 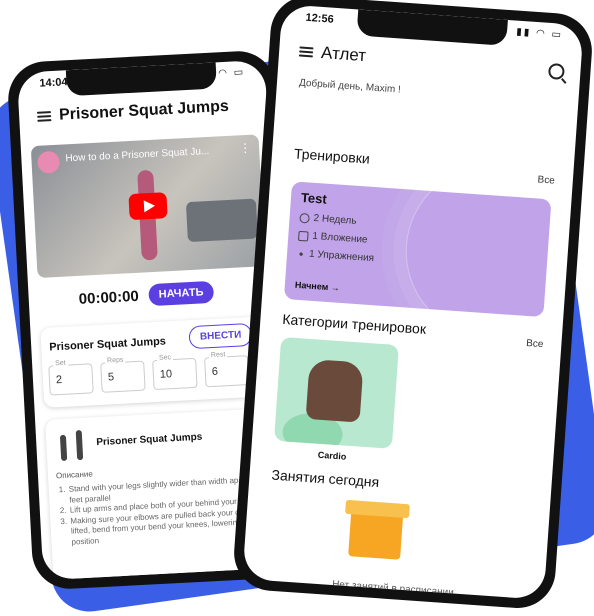 What do you see at coordinates (303, 236) in the screenshot?
I see `video-icon` at bounding box center [303, 236].